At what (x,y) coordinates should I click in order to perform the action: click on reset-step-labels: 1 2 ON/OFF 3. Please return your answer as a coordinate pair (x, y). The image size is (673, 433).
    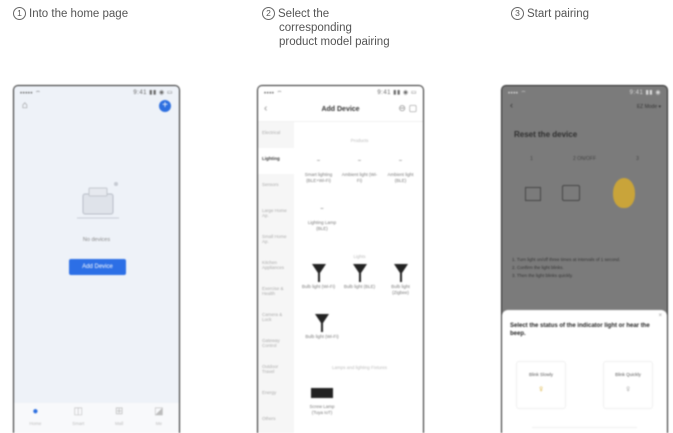
    Looking at the image, I should click on (584, 159).